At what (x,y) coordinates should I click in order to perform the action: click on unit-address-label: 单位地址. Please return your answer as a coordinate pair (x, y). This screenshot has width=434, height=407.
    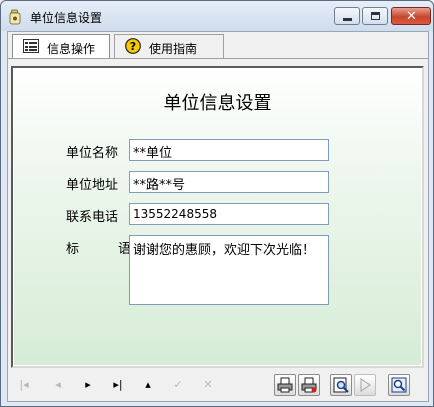
    Looking at the image, I should click on (92, 185).